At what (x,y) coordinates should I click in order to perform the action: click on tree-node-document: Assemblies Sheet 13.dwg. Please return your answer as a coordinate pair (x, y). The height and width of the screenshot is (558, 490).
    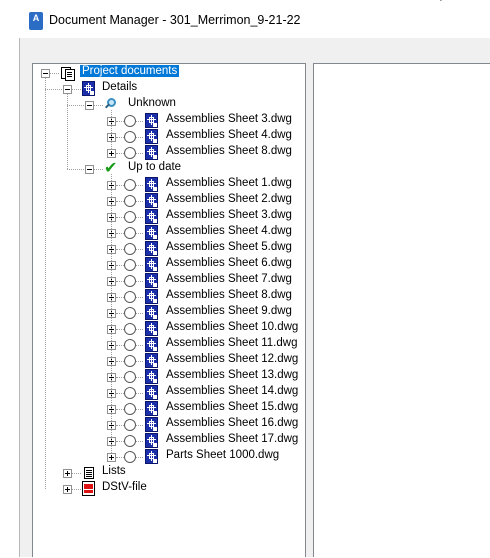
    Looking at the image, I should click on (232, 375).